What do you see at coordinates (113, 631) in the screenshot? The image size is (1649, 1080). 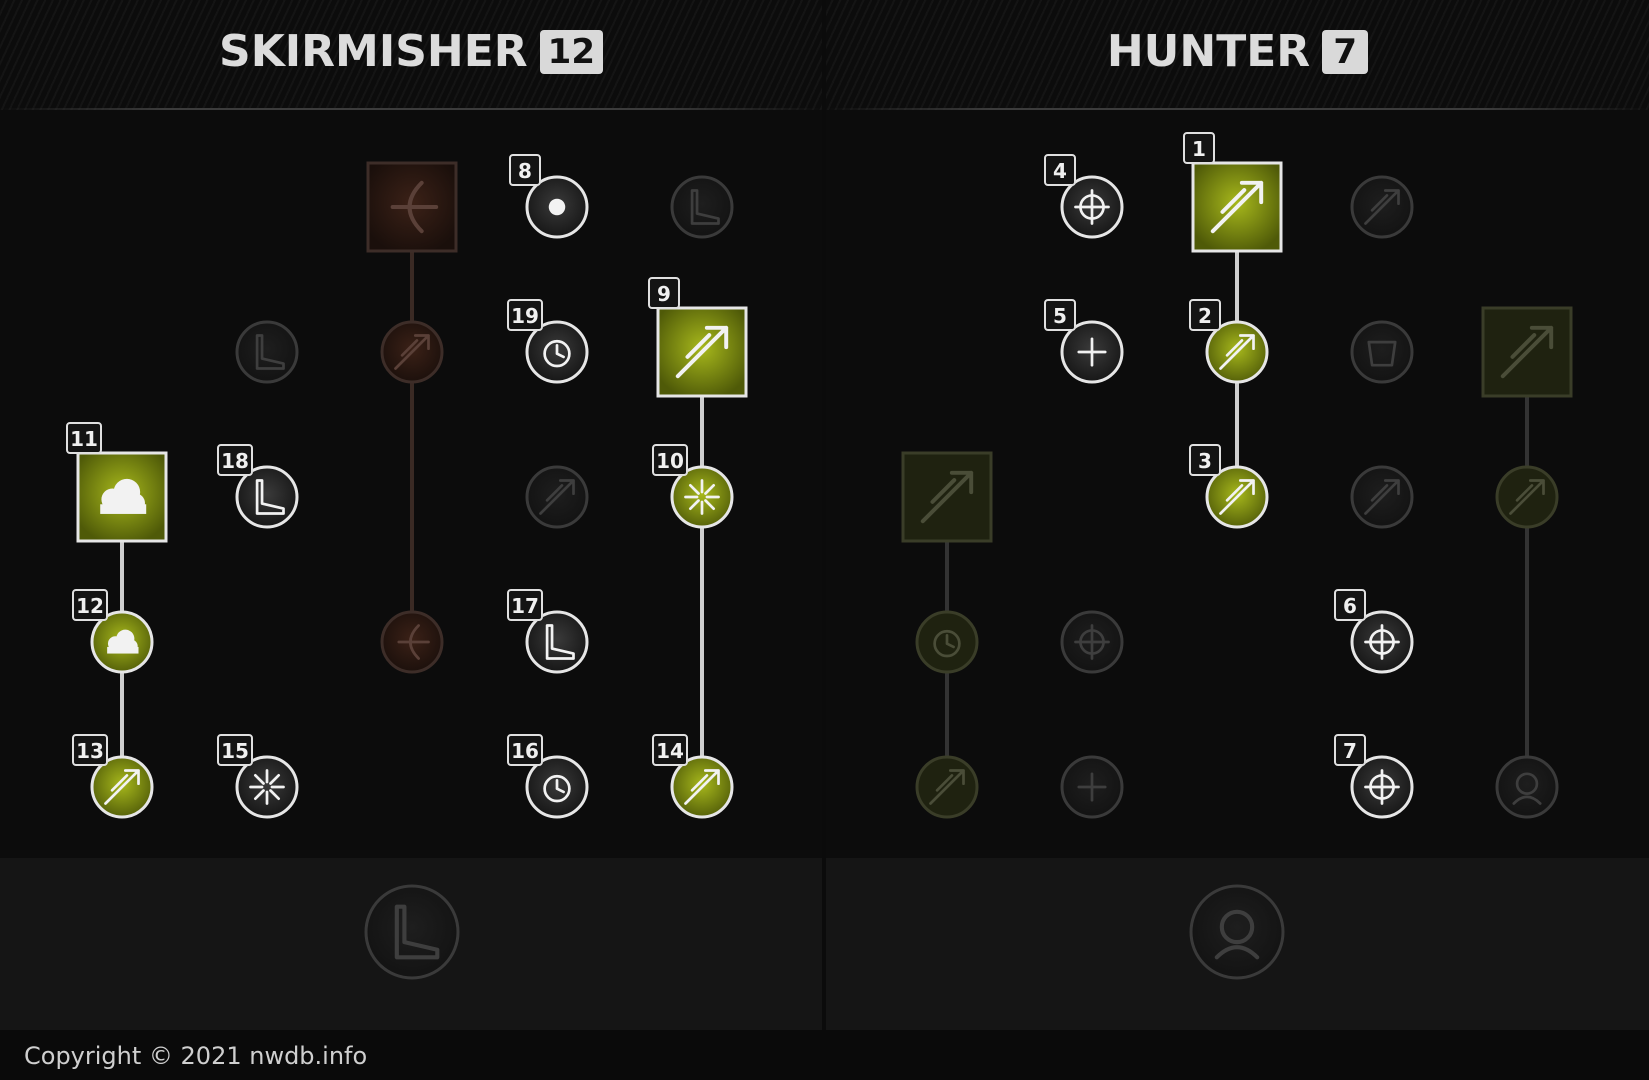 I see `skirmisher-r4c0-node: 12` at bounding box center [113, 631].